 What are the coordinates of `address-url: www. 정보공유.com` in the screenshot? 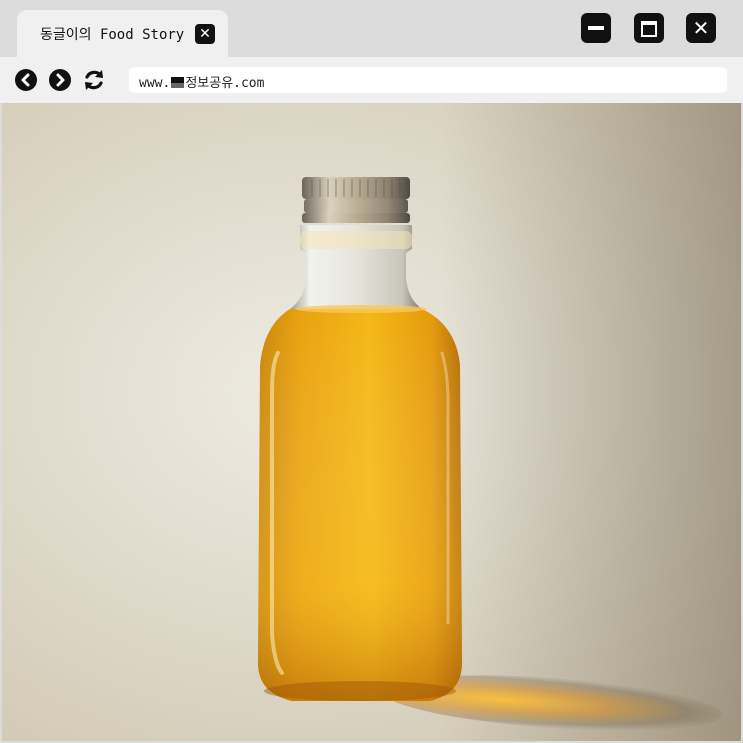 It's located at (201, 81).